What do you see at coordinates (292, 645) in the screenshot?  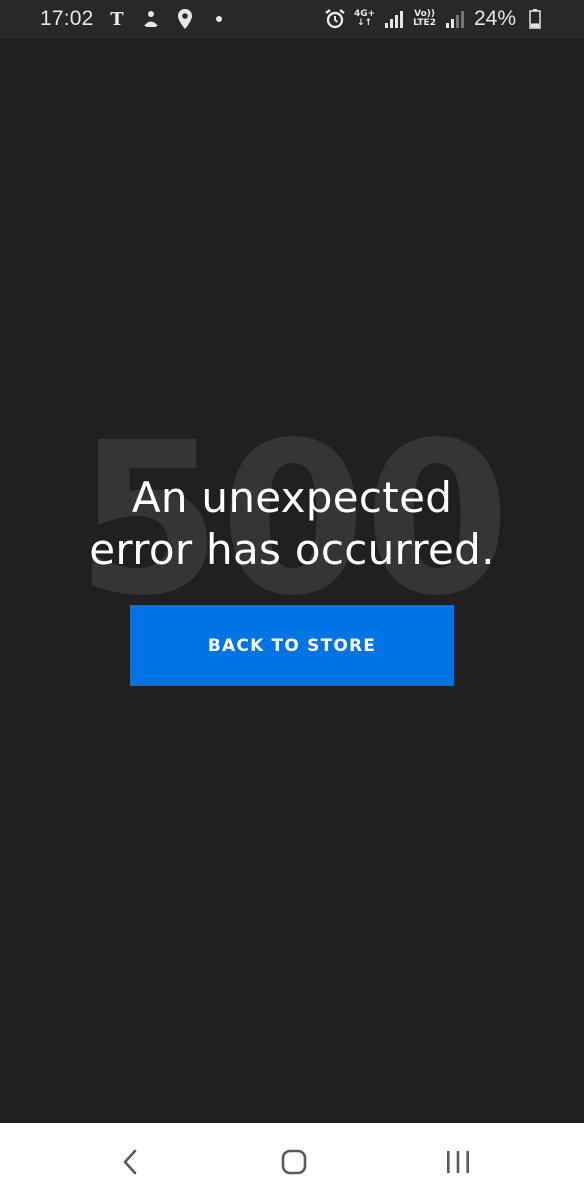 I see `back-to-store-button: BACK TO STORE` at bounding box center [292, 645].